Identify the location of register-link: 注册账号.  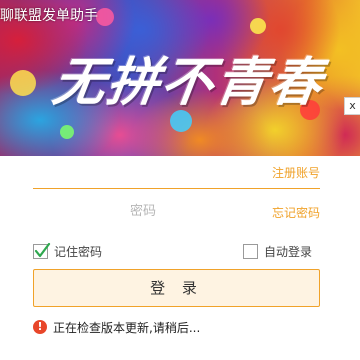
(296, 172).